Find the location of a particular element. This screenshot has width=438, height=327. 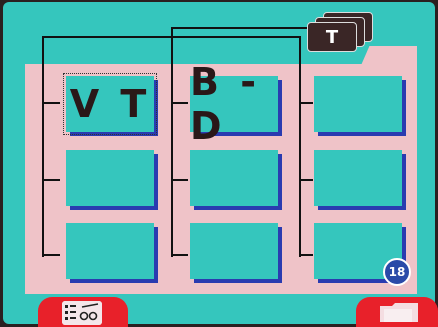

chart-edit-icon is located at coordinates (82, 313).